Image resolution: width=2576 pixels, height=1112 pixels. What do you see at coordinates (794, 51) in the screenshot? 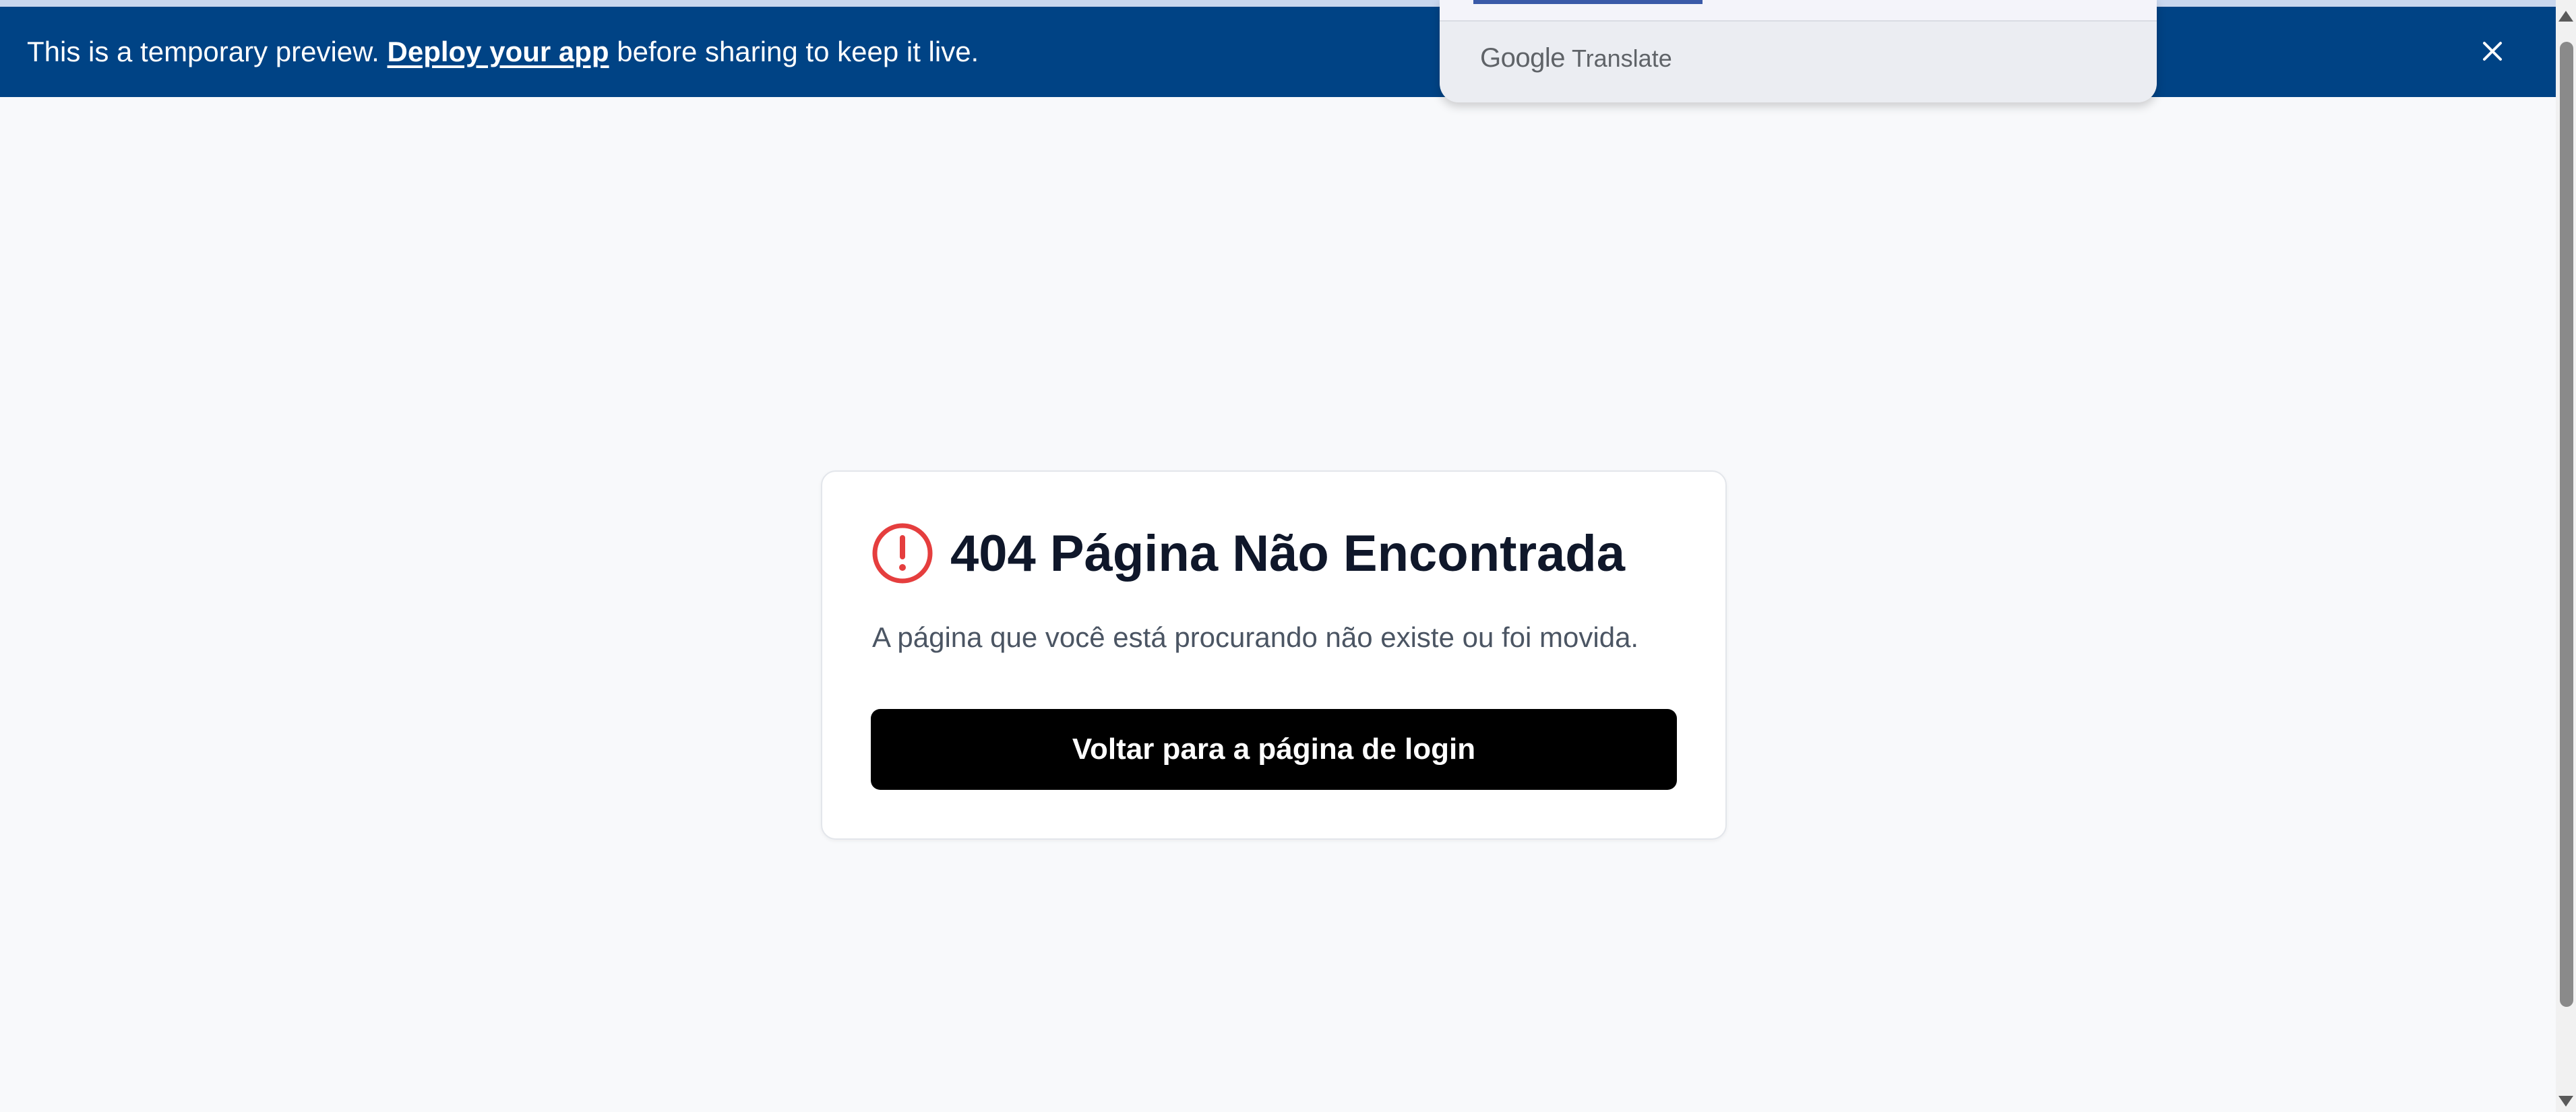
I see `banner-text-after: before sharing to keep it live.` at bounding box center [794, 51].